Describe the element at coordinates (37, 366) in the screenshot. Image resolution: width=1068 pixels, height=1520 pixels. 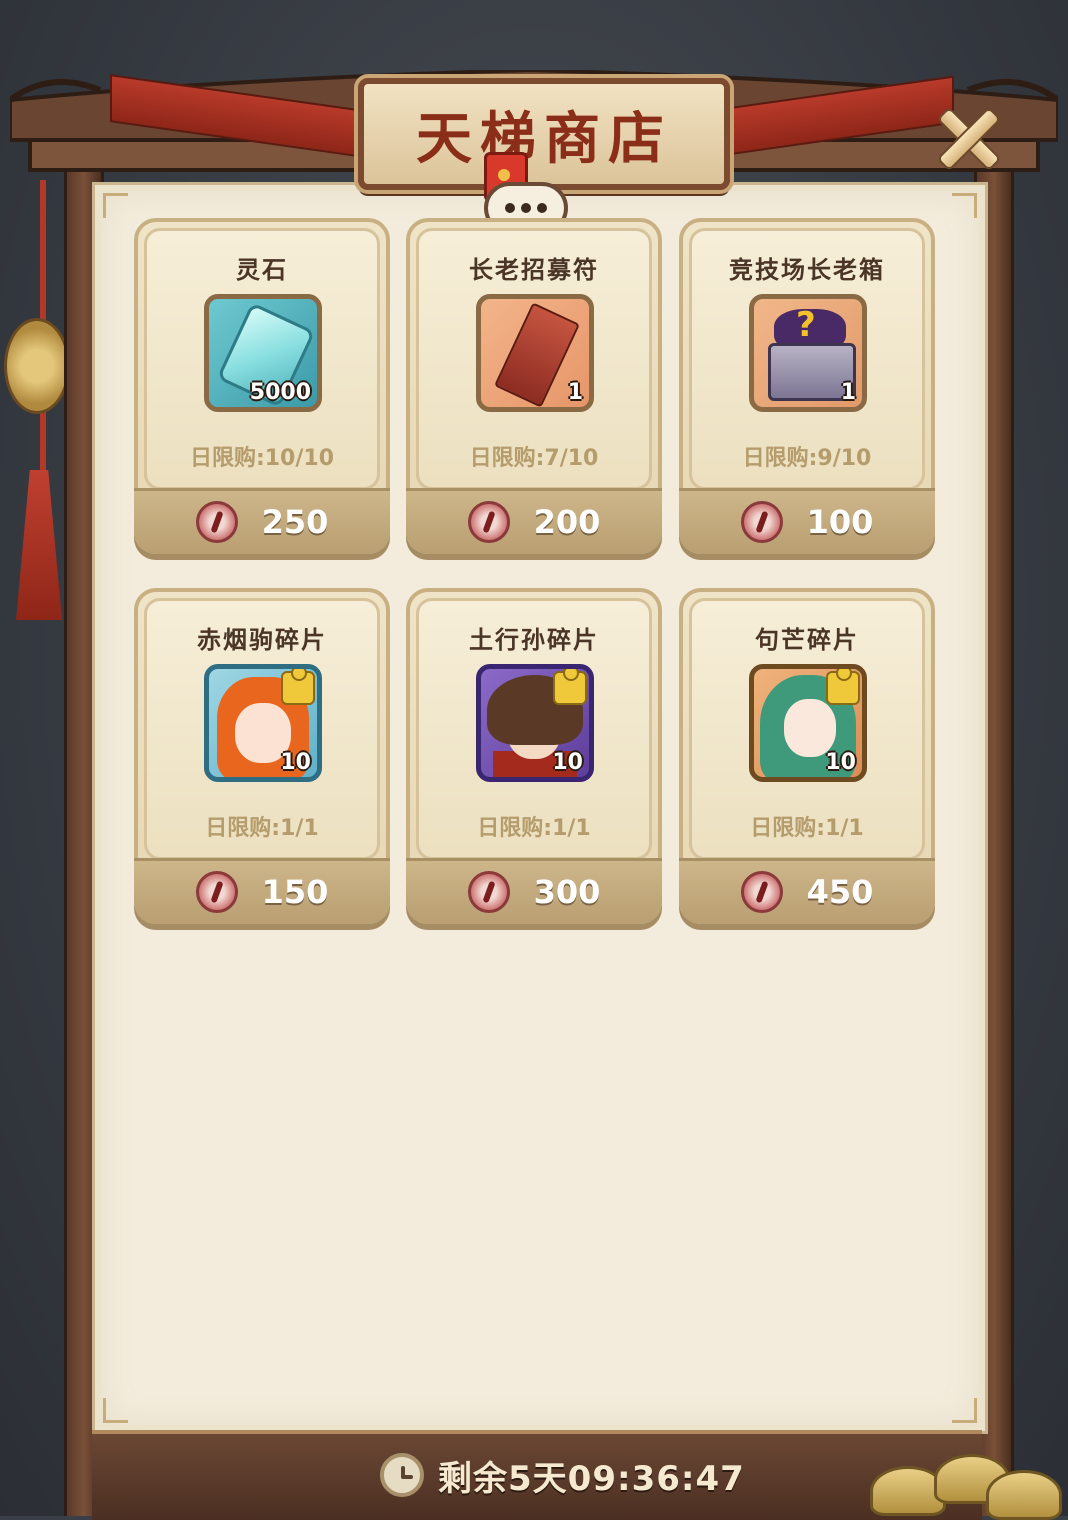
I see `coin-ornament-icon` at that location.